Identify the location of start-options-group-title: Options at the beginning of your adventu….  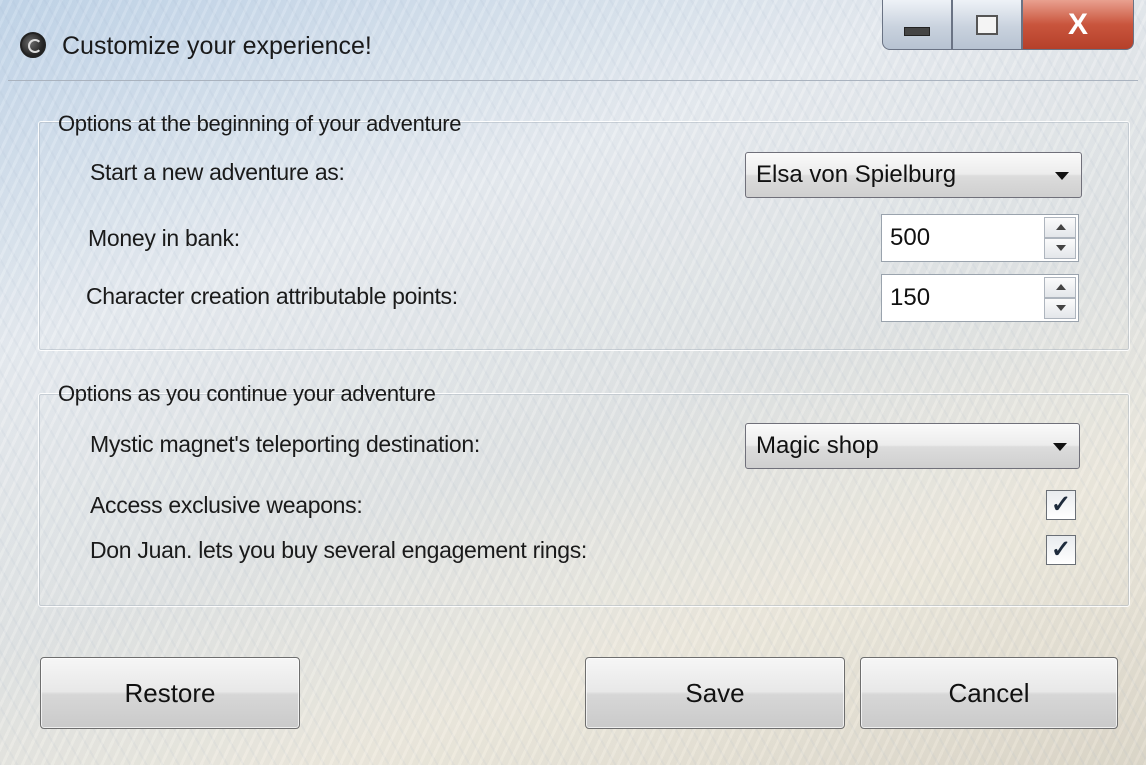
(260, 123).